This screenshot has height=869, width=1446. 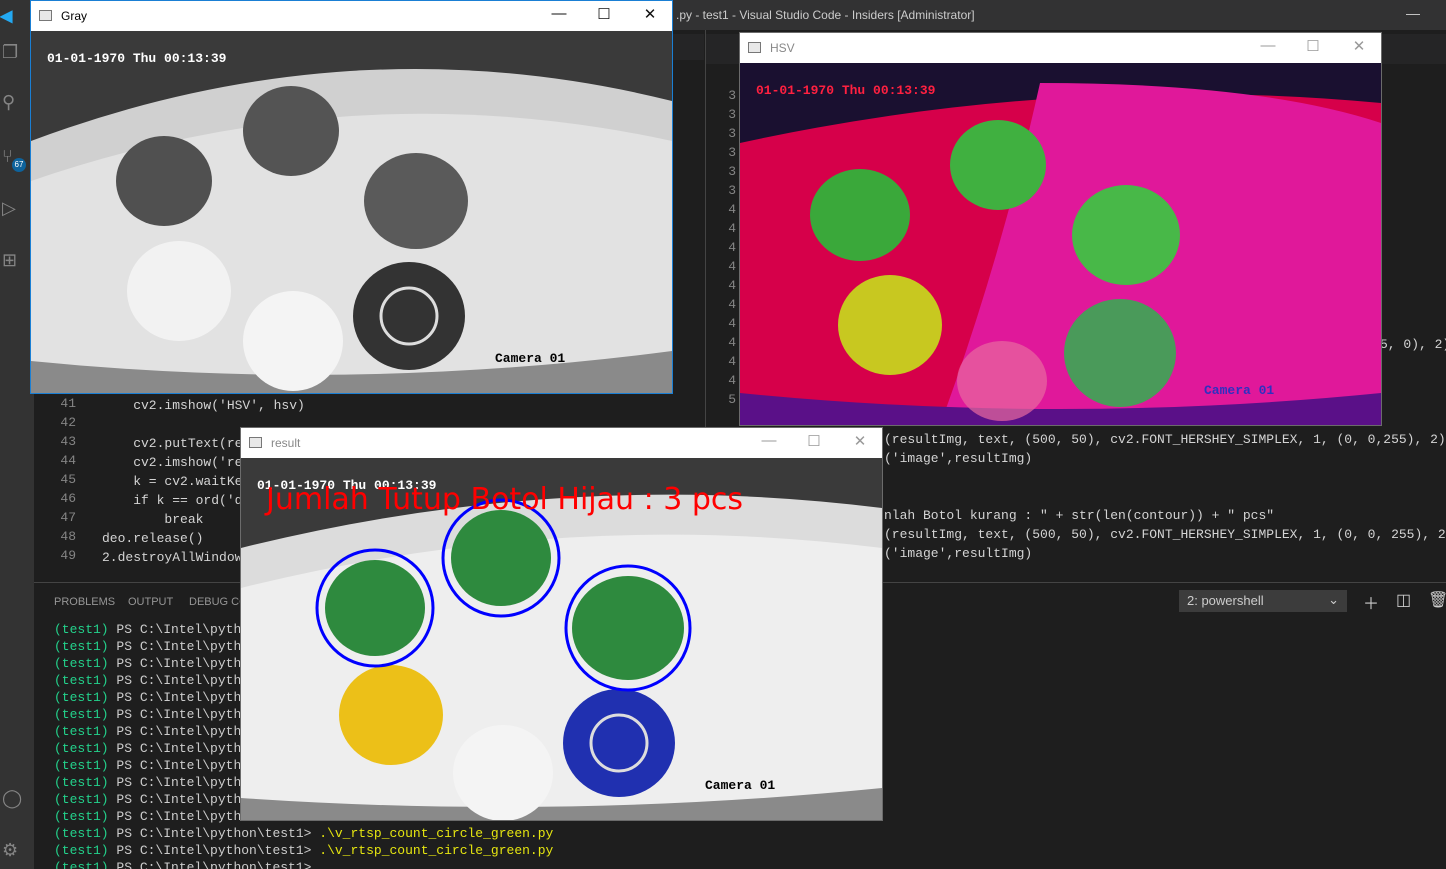 What do you see at coordinates (1413, 344) in the screenshot?
I see `code-line: 5, 0), 2)` at bounding box center [1413, 344].